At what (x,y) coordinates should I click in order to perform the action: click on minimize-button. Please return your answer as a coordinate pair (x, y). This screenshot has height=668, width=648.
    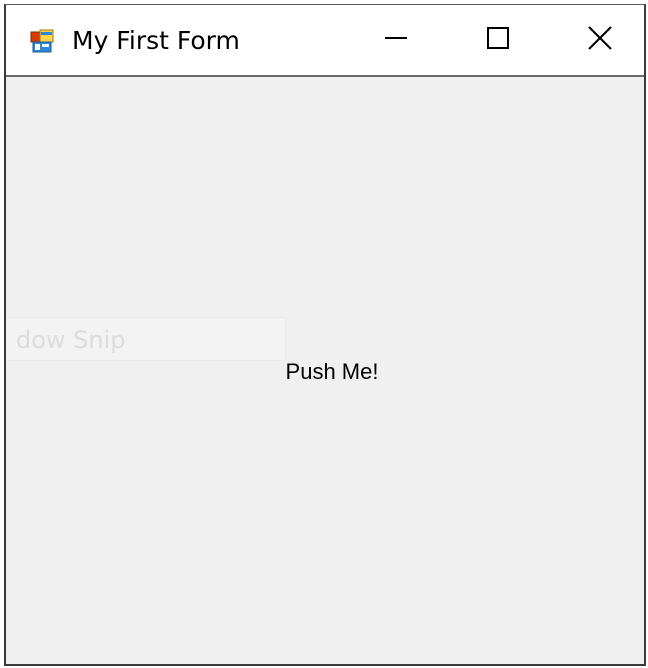
    Looking at the image, I should click on (396, 40).